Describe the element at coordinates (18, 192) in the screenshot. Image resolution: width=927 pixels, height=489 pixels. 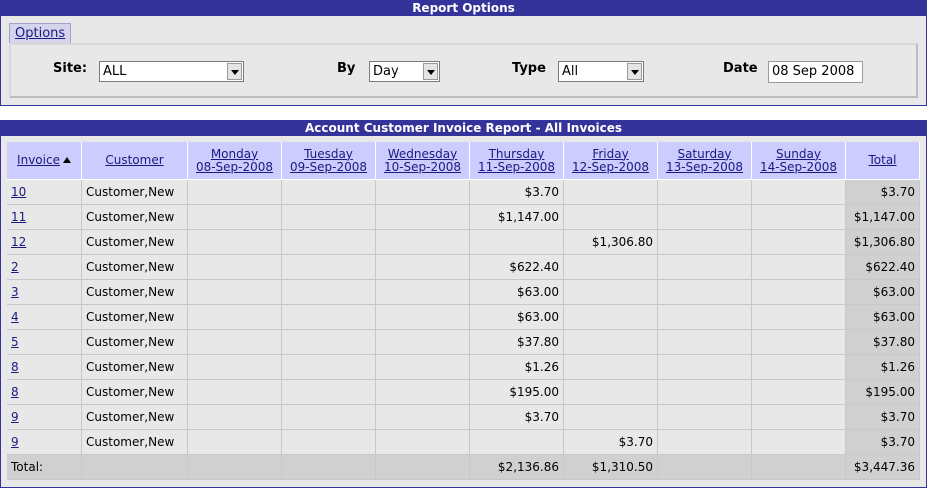
I see `invoice-link: 10` at that location.